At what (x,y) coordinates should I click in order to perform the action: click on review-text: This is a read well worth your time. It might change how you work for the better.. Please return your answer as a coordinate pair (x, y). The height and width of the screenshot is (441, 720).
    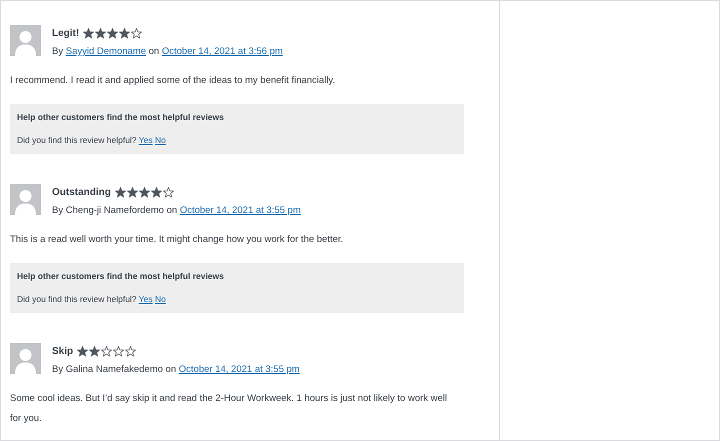
    Looking at the image, I should click on (177, 240).